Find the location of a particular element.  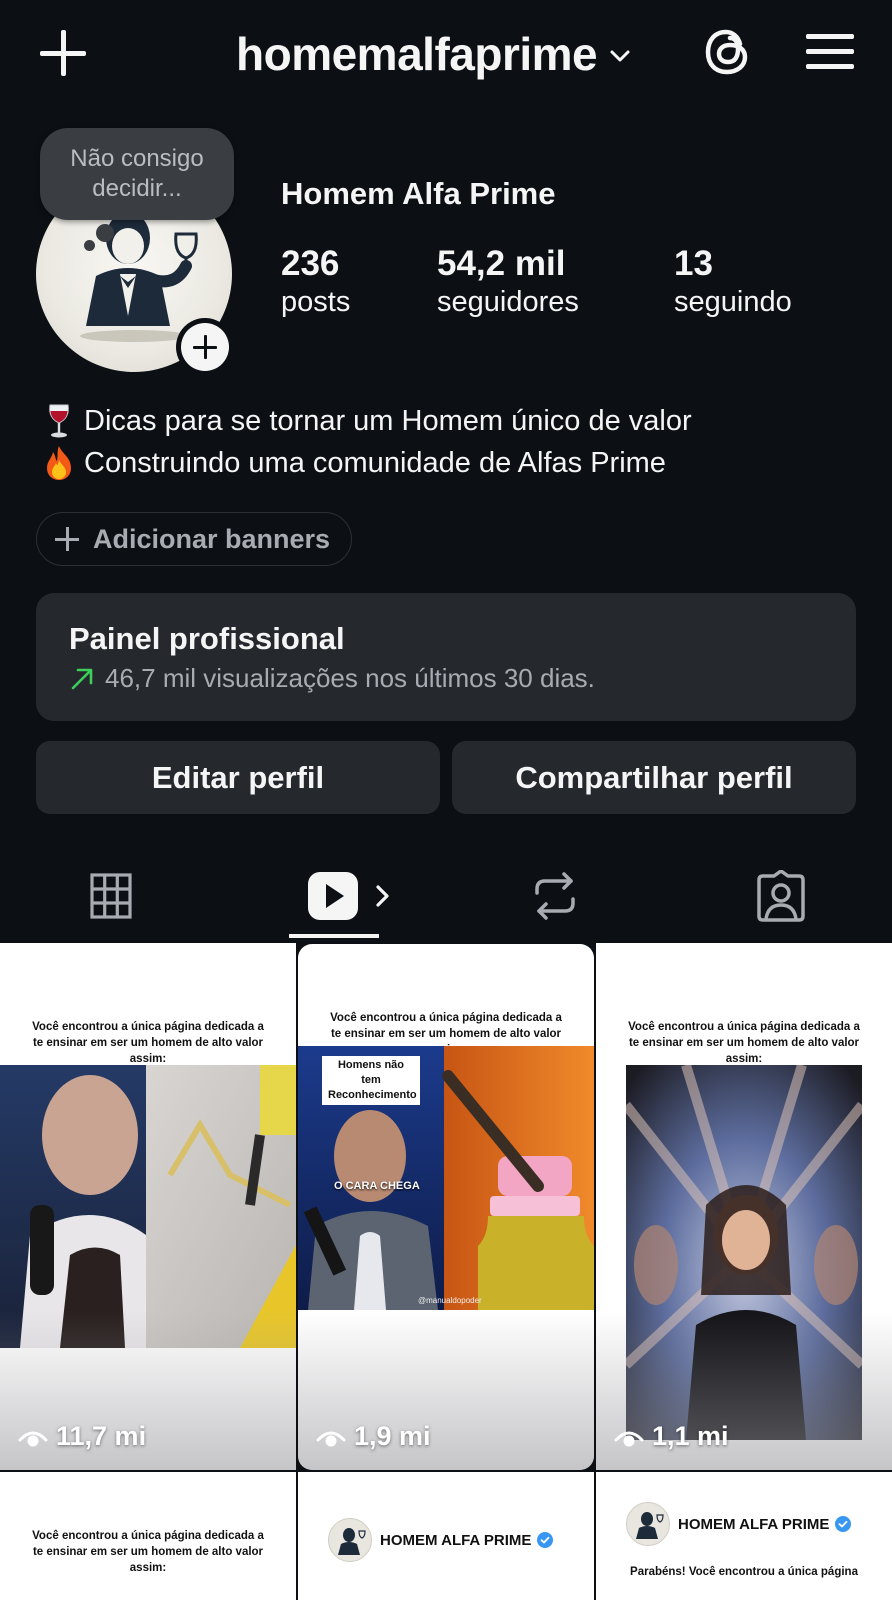

hamburger-menu-icon is located at coordinates (830, 51).